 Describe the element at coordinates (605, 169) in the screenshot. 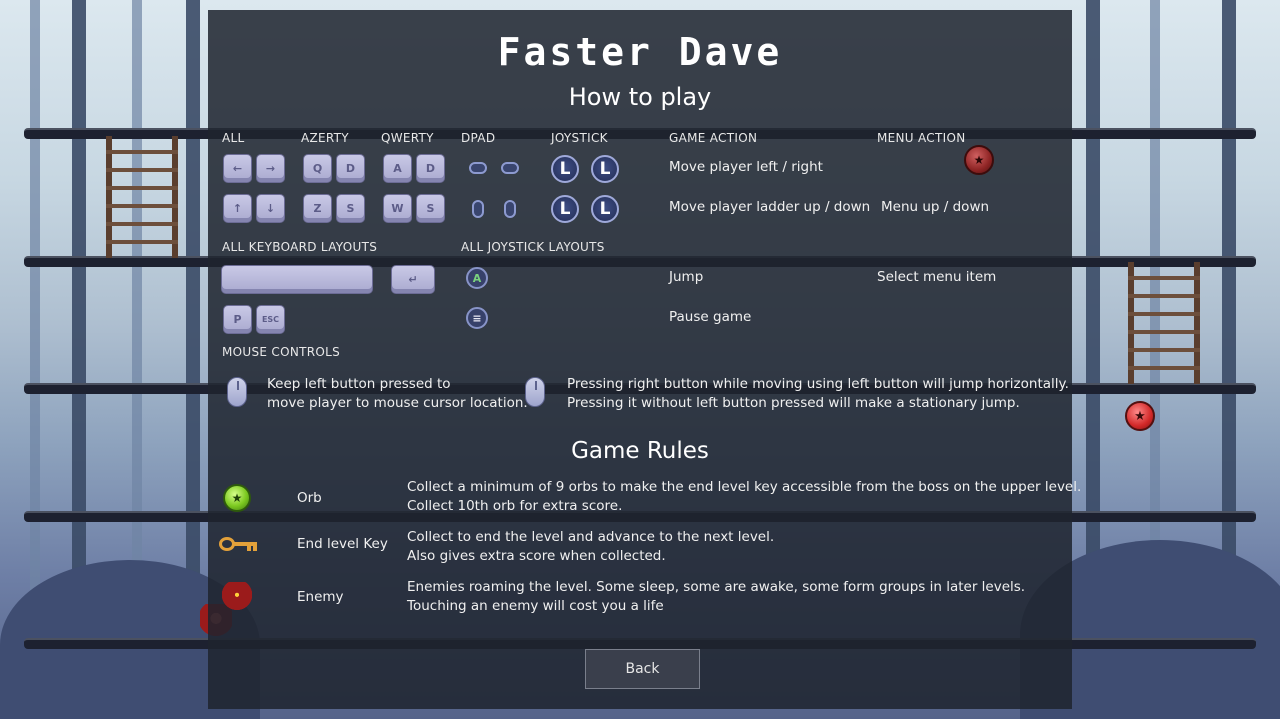

I see `joystick-right-icon: L` at that location.